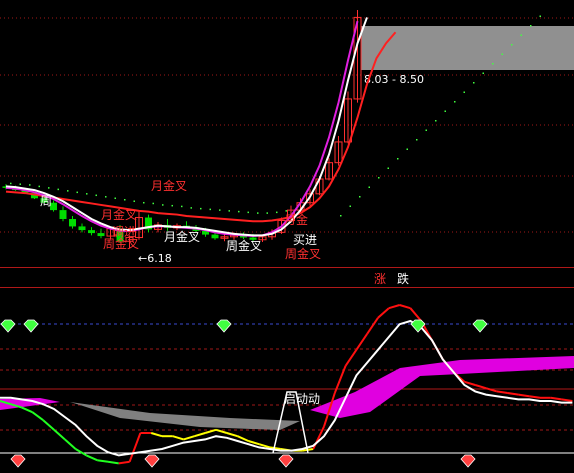 The width and height of the screenshot is (574, 473). I want to click on panel-divider-top, so click(287, 267).